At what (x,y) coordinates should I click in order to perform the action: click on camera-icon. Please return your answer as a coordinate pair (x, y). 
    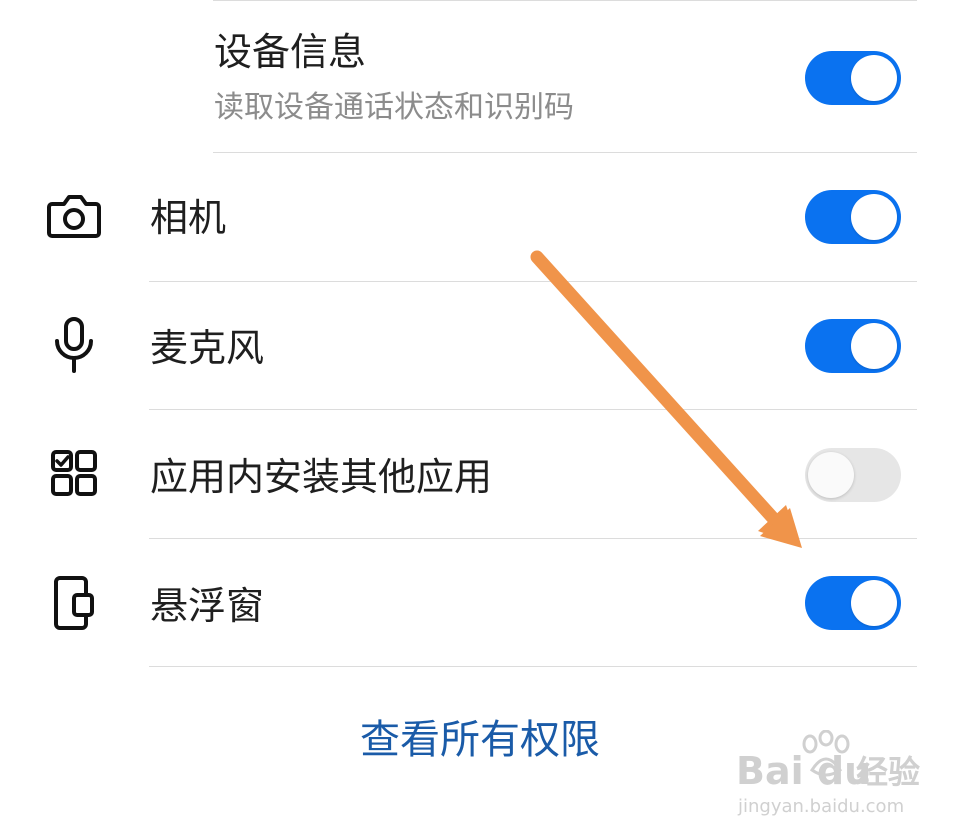
    Looking at the image, I should click on (74, 216).